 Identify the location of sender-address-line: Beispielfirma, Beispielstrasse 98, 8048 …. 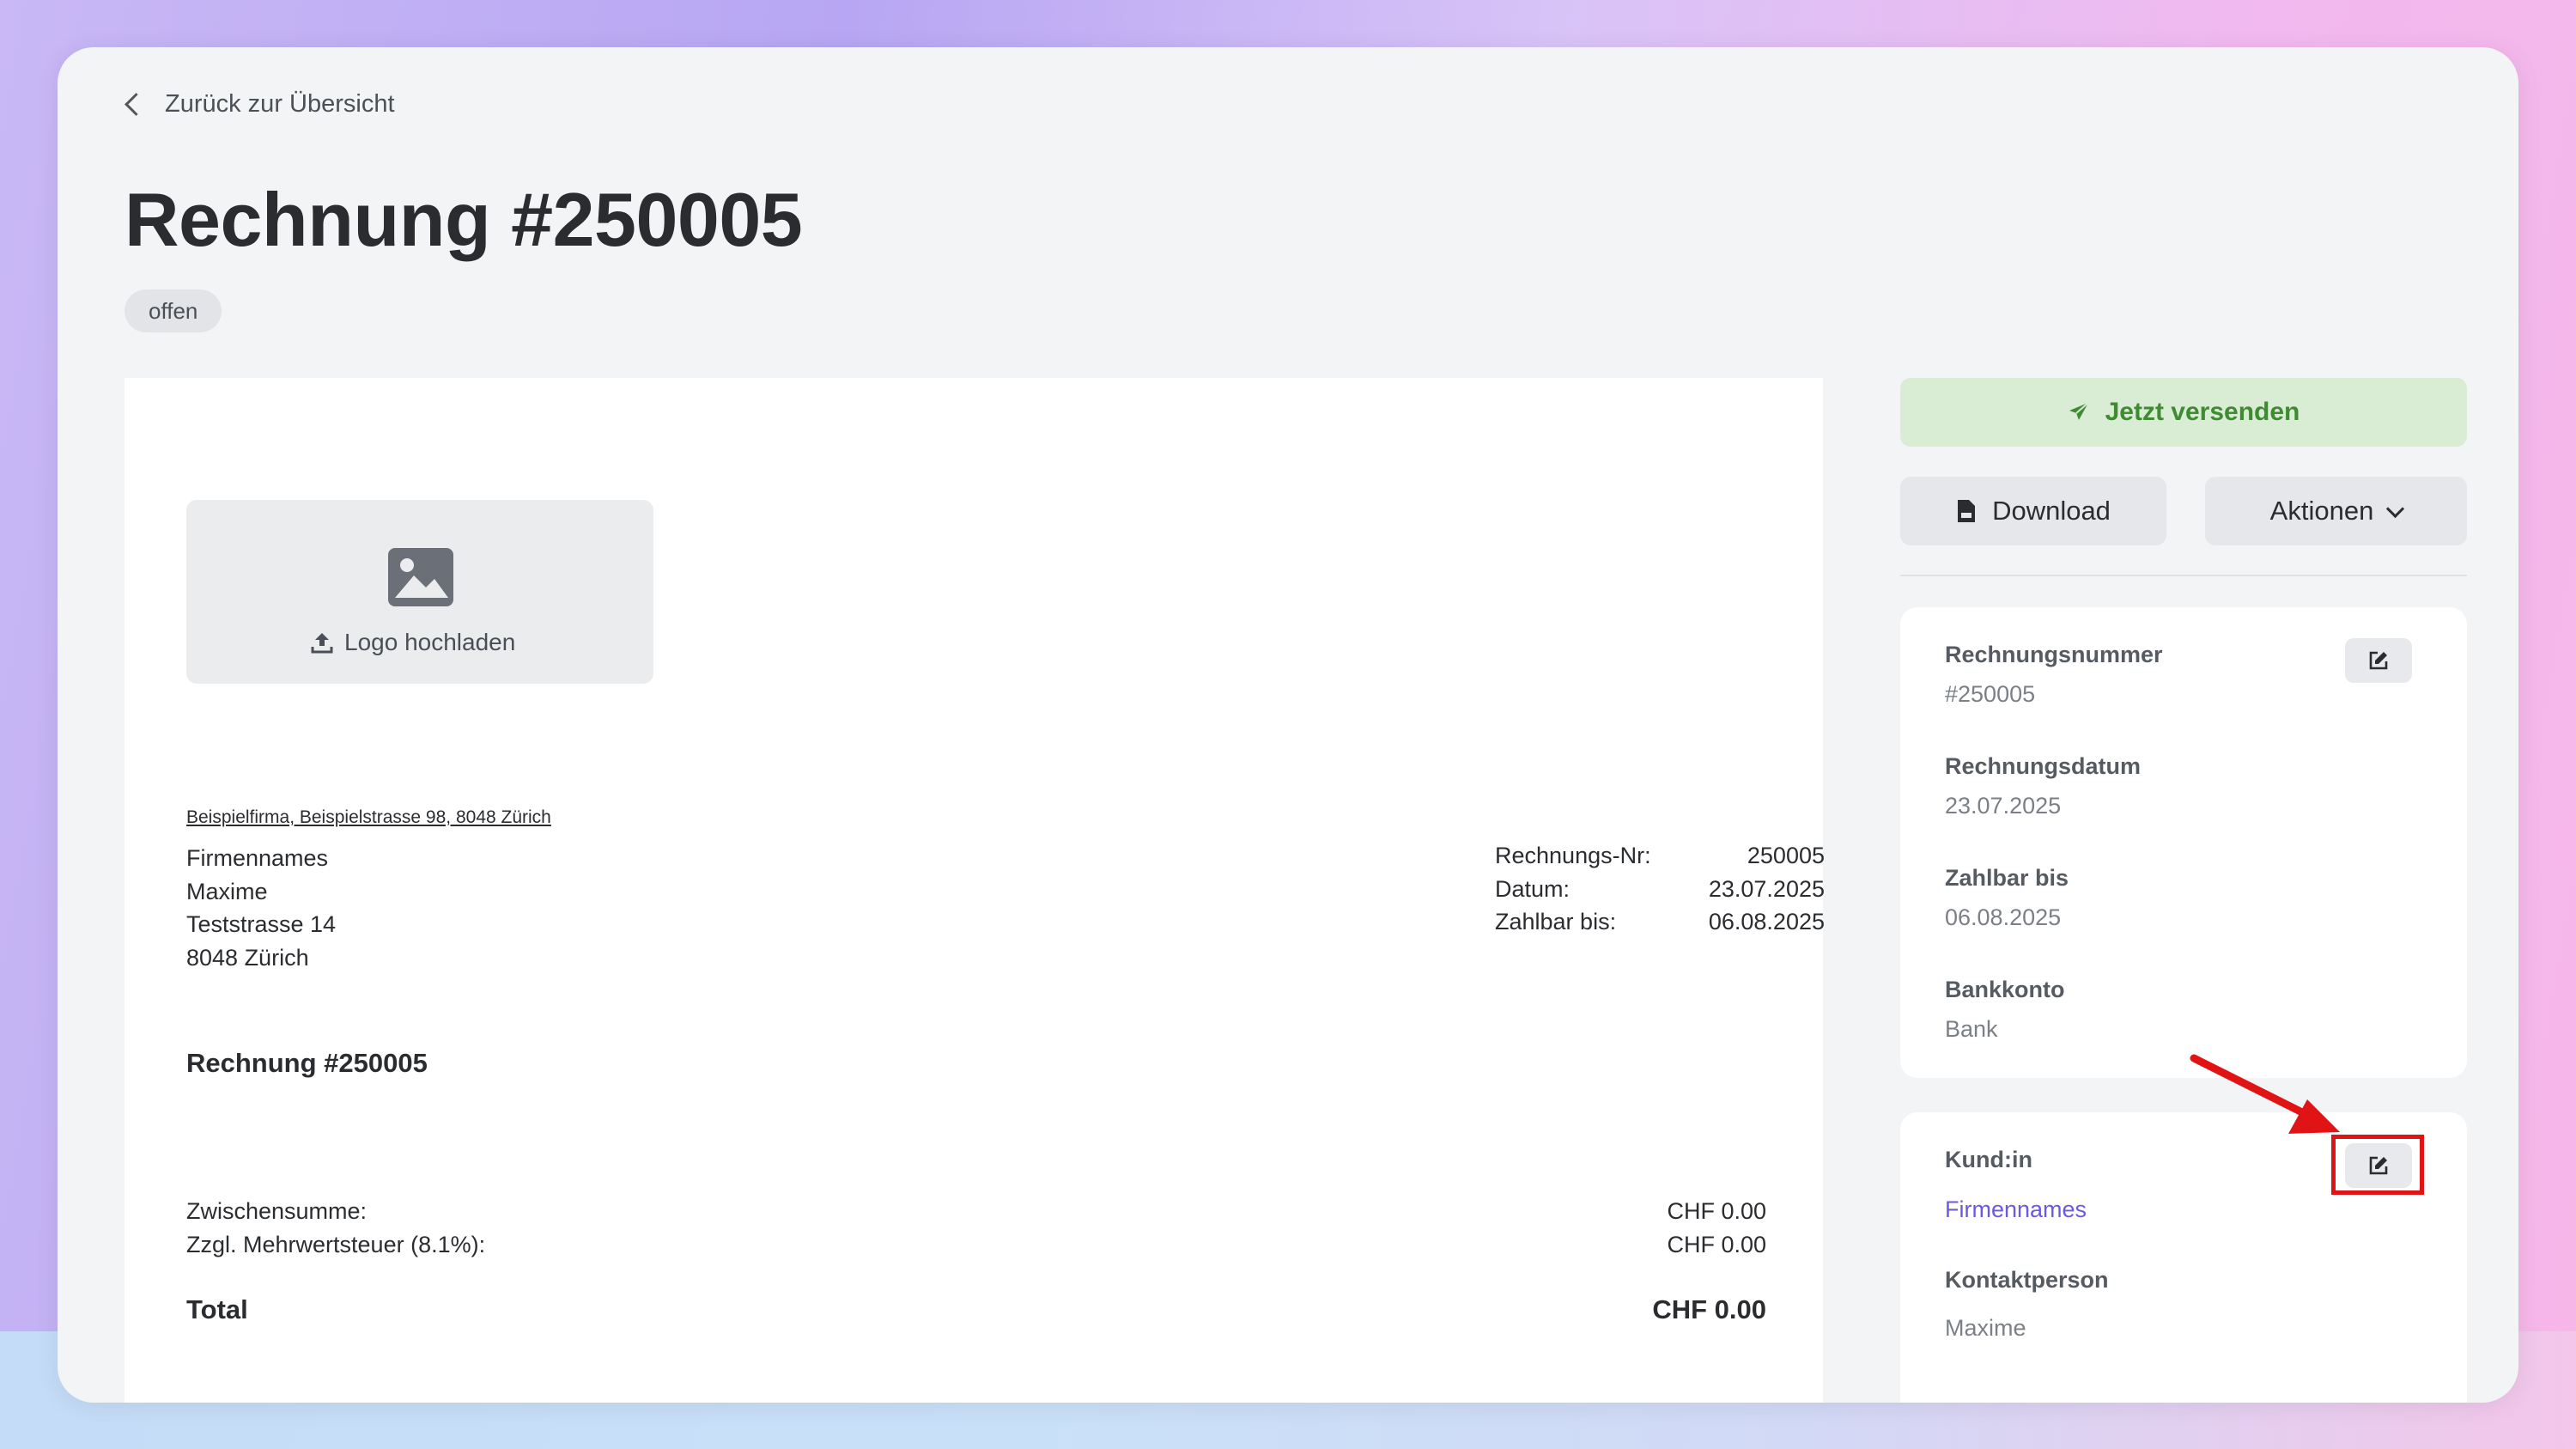
(368, 817).